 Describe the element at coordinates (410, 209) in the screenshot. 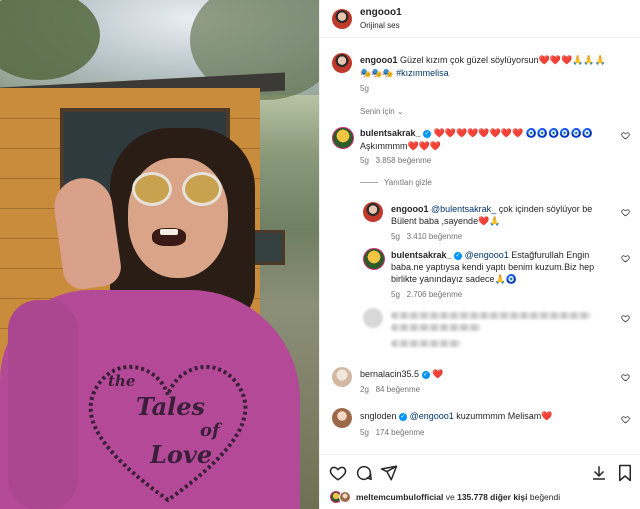

I see `reply-username: engooo1` at that location.